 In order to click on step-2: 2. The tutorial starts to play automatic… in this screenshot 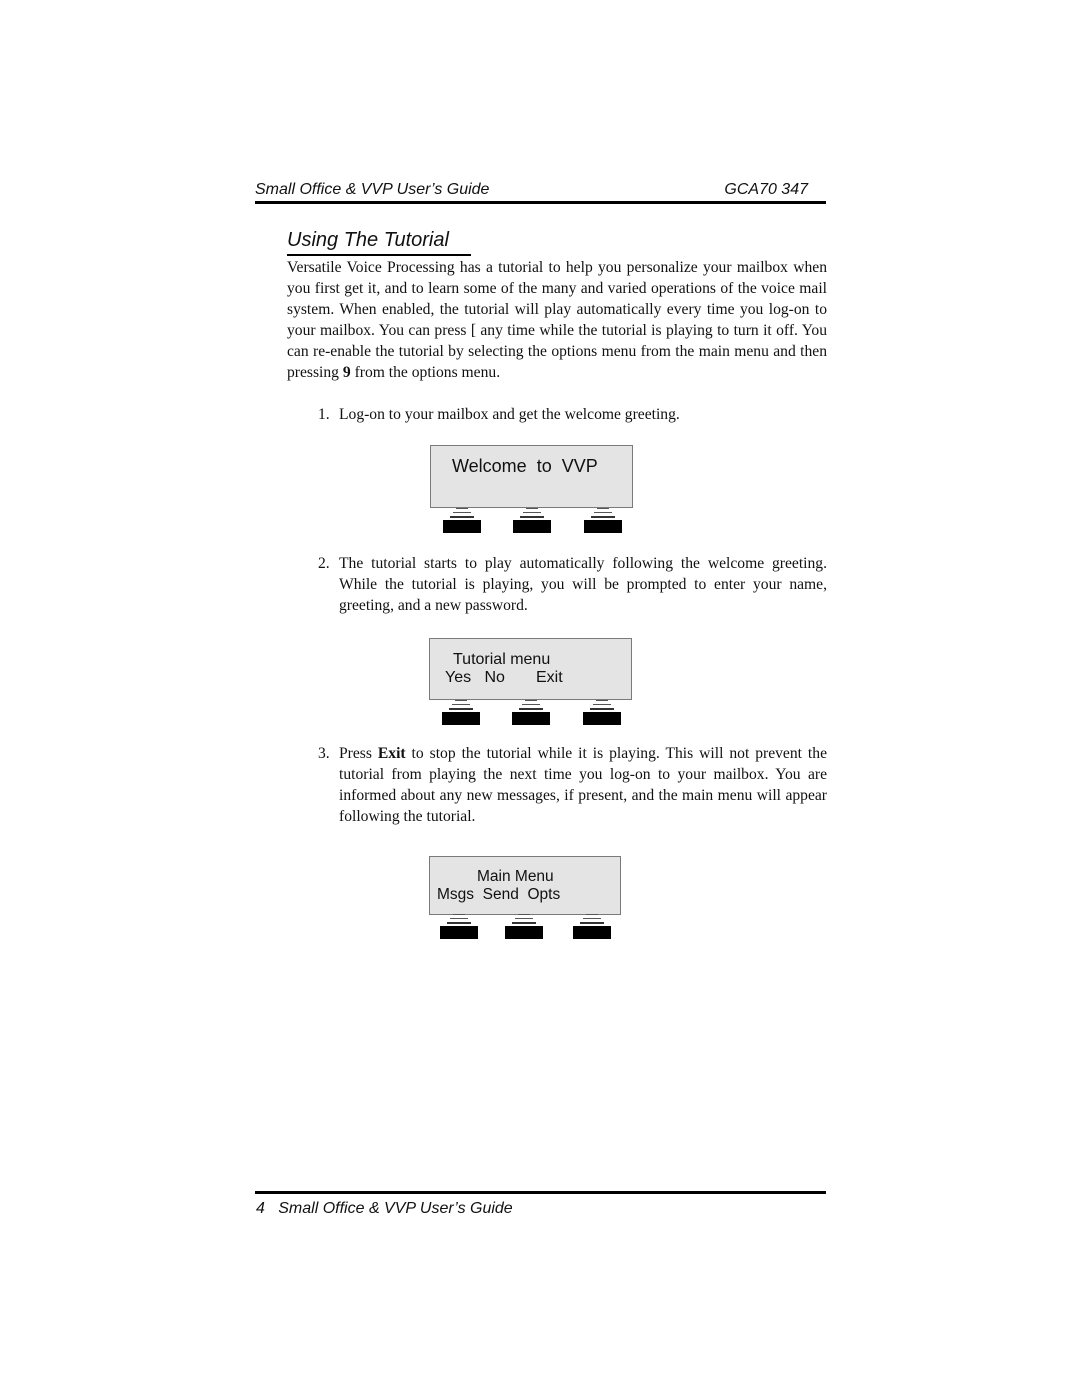, I will do `click(572, 584)`.